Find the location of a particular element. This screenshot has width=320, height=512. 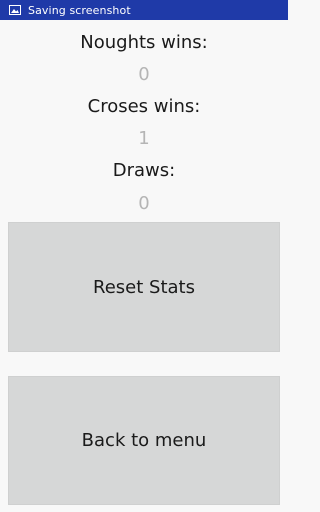

image-icon is located at coordinates (15, 10).